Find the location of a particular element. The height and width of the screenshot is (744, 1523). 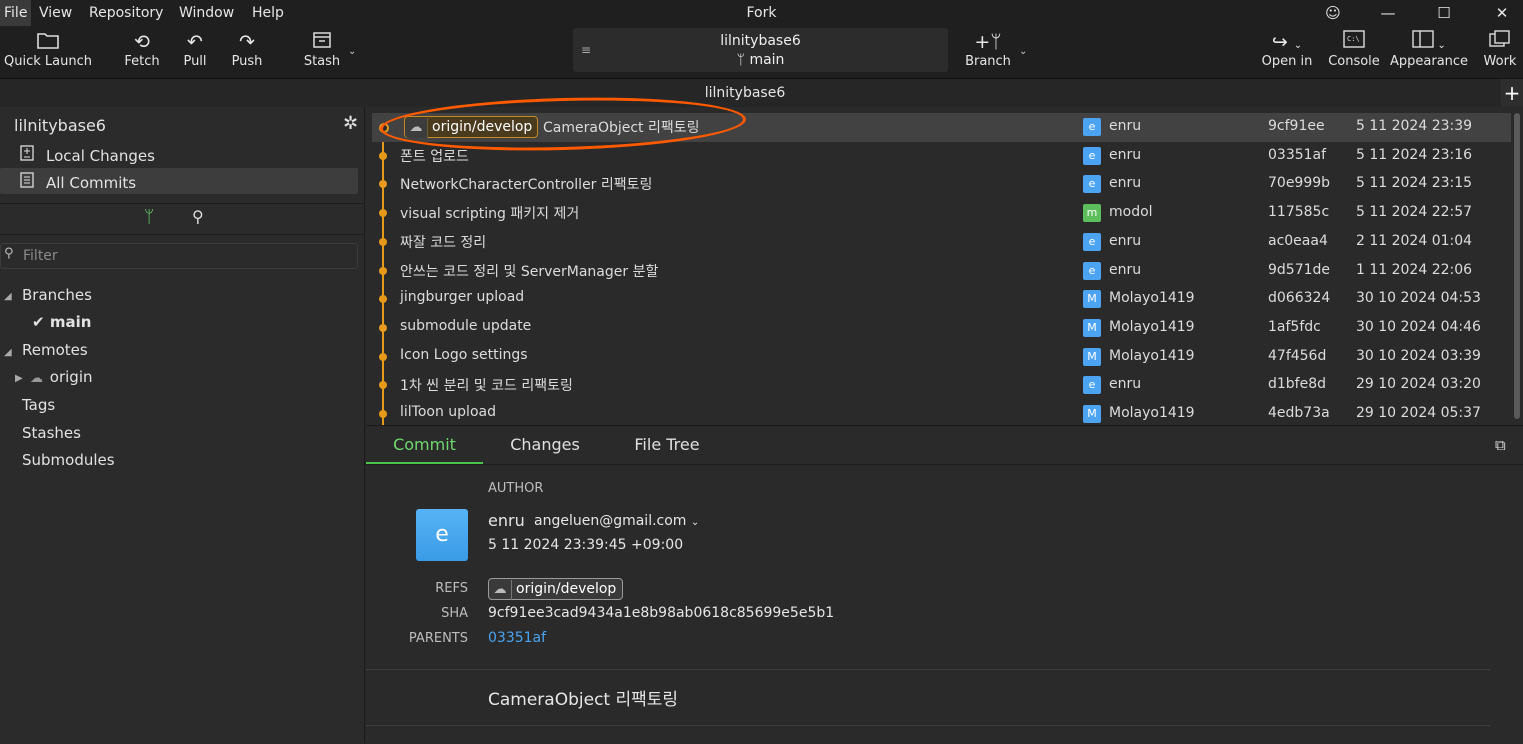

commit-date: 5 11 2024 23:15 is located at coordinates (1414, 183).